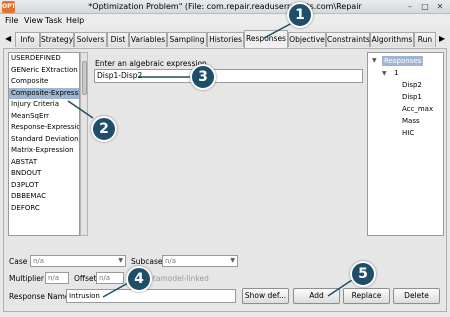 The width and height of the screenshot is (450, 317). Describe the element at coordinates (392, 39) in the screenshot. I see `tab-algorithms: Algorithms` at that location.